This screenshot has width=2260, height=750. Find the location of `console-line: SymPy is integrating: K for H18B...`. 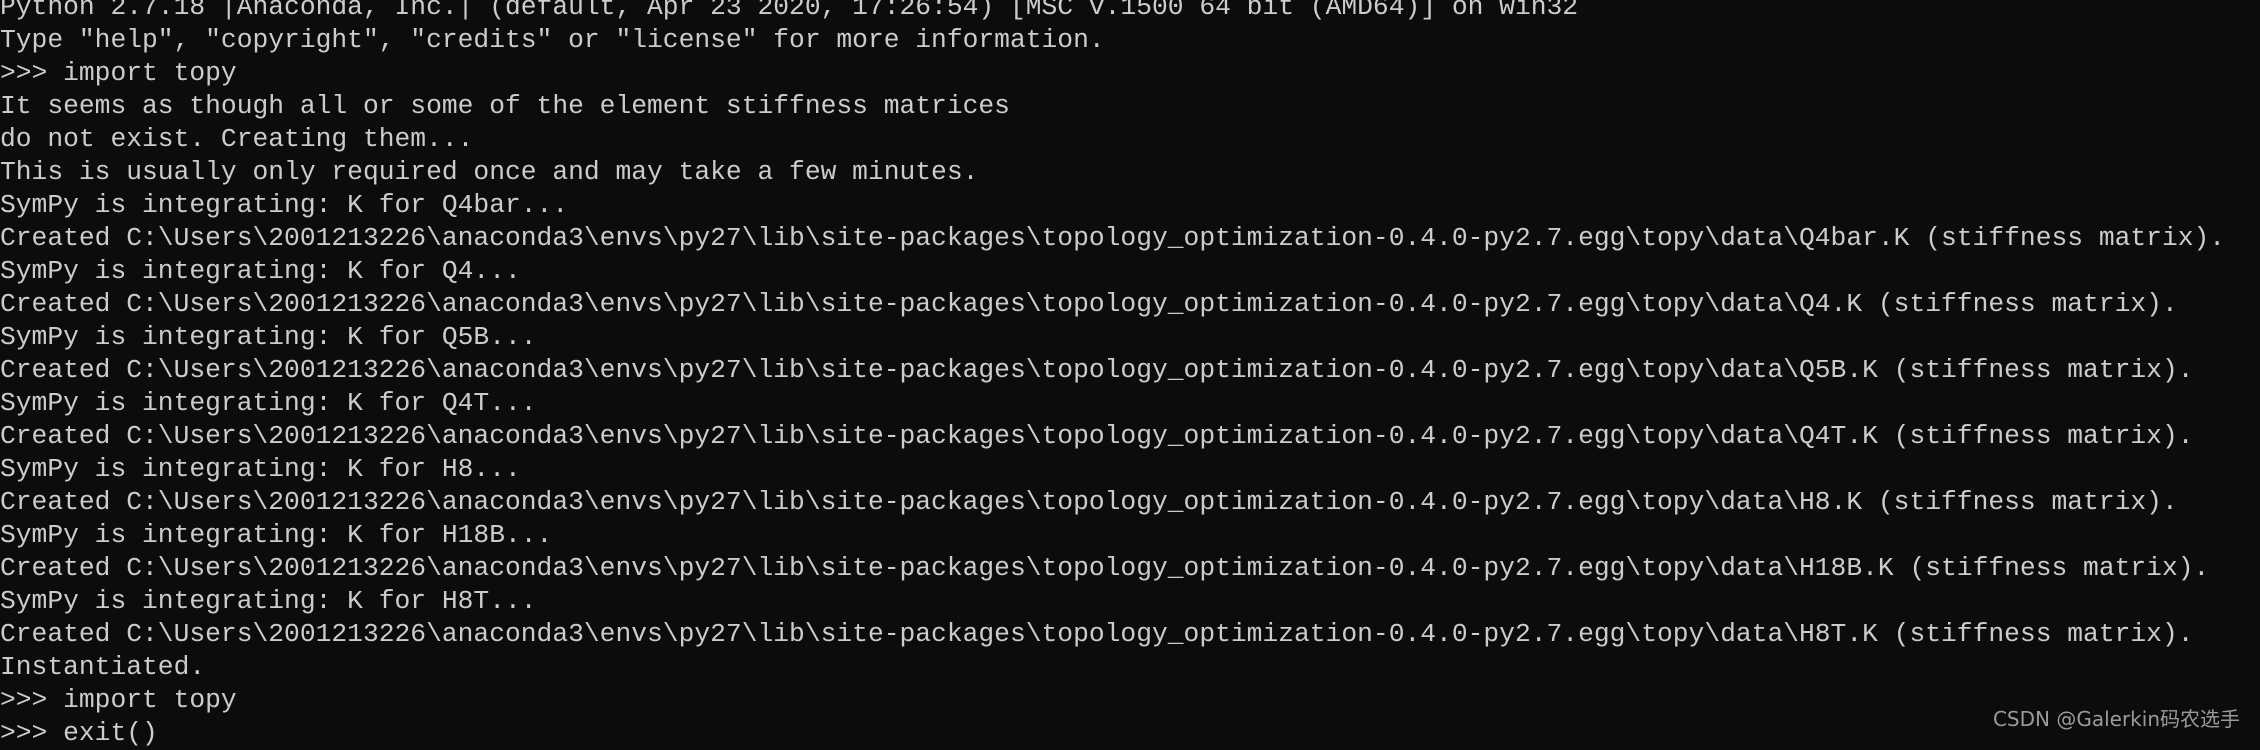

console-line: SymPy is integrating: K for H18B... is located at coordinates (276, 535).